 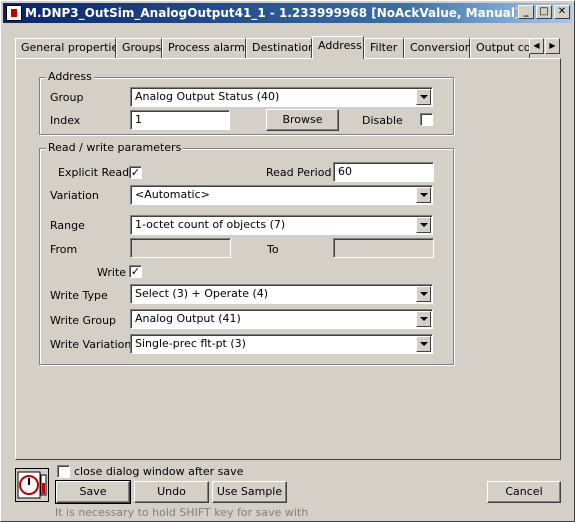 I want to click on disable-label: Disable, so click(x=382, y=120).